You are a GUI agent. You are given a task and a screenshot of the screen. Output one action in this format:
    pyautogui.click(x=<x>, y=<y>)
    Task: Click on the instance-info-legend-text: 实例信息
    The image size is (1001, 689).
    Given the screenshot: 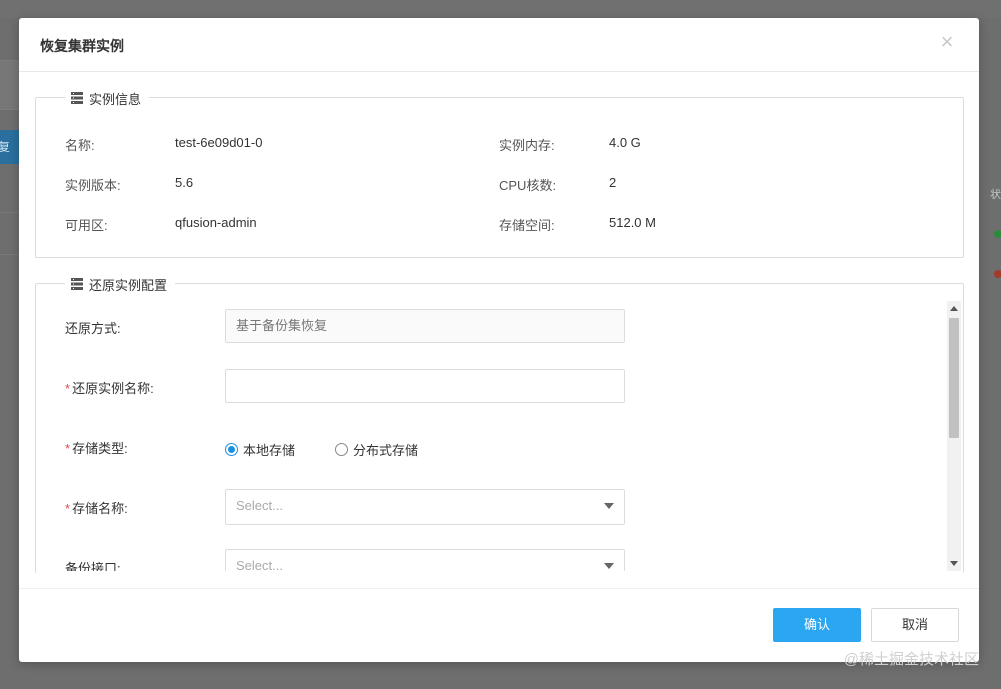 What is the action you would take?
    pyautogui.click(x=115, y=99)
    